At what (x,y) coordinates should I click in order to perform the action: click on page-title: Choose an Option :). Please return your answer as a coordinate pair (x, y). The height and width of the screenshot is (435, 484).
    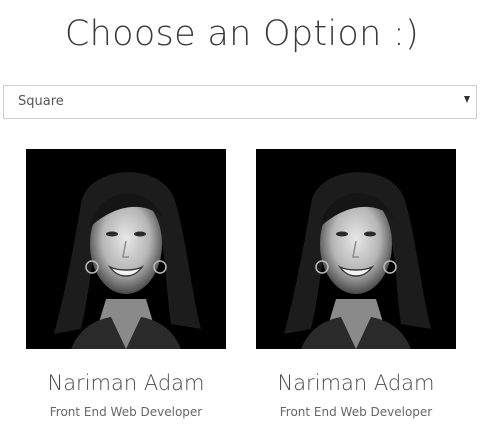
    Looking at the image, I should click on (242, 34).